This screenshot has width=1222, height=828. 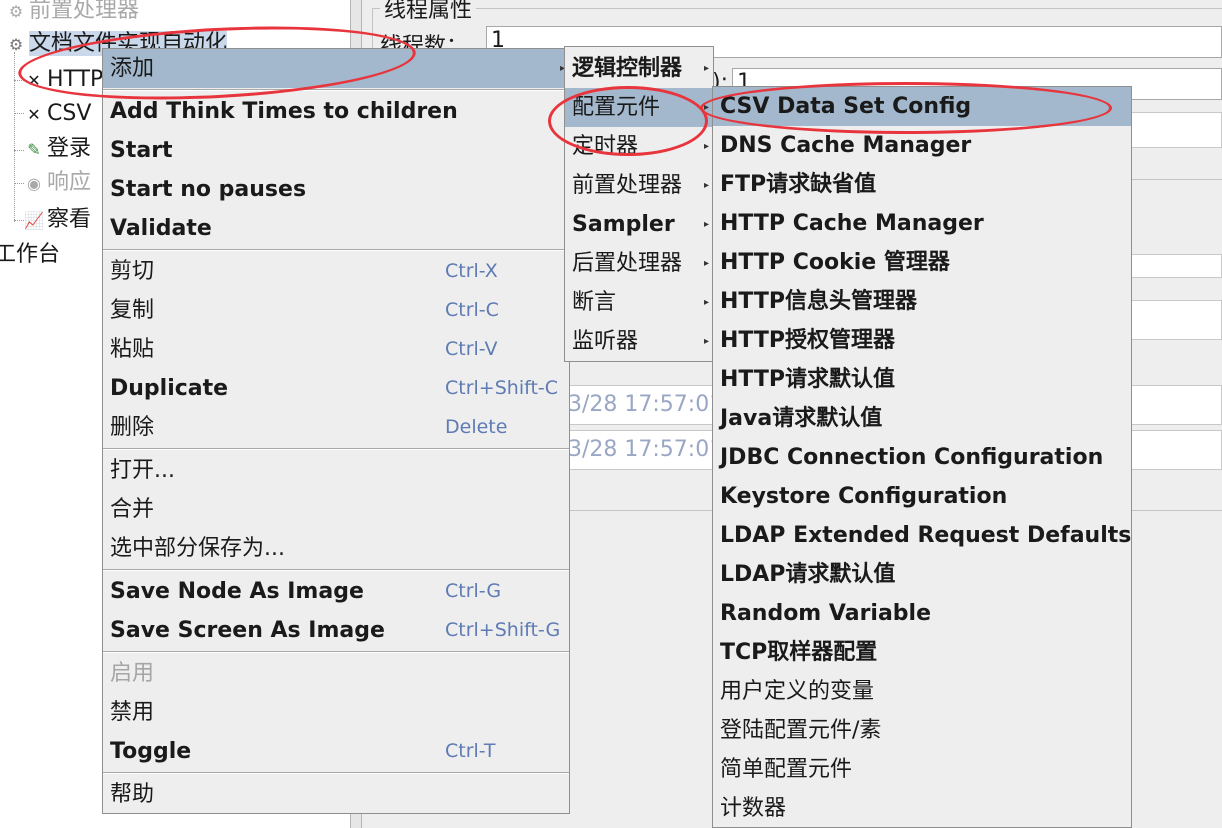 I want to click on gear-icon: ⚙, so click(x=16, y=44).